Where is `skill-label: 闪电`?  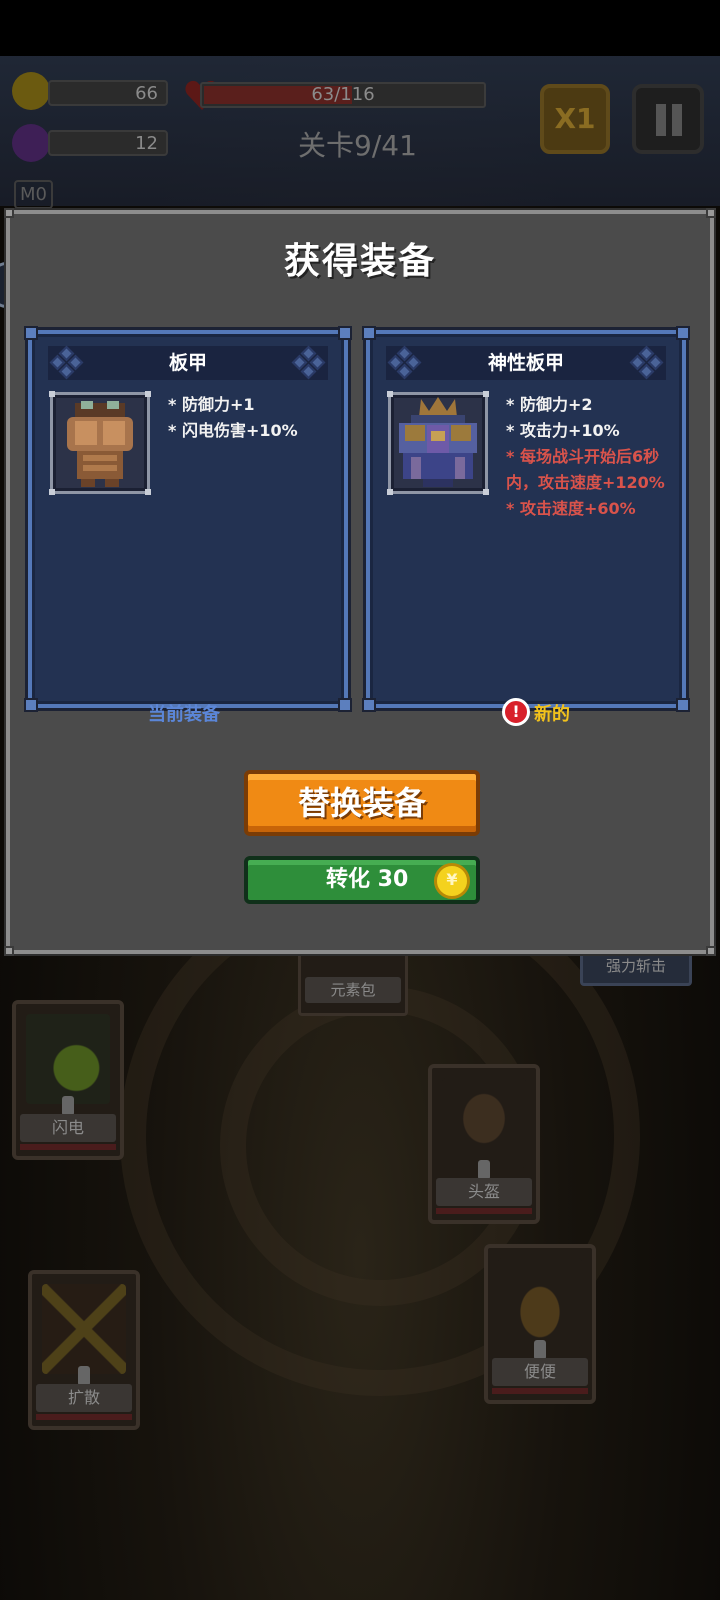 skill-label: 闪电 is located at coordinates (68, 1128).